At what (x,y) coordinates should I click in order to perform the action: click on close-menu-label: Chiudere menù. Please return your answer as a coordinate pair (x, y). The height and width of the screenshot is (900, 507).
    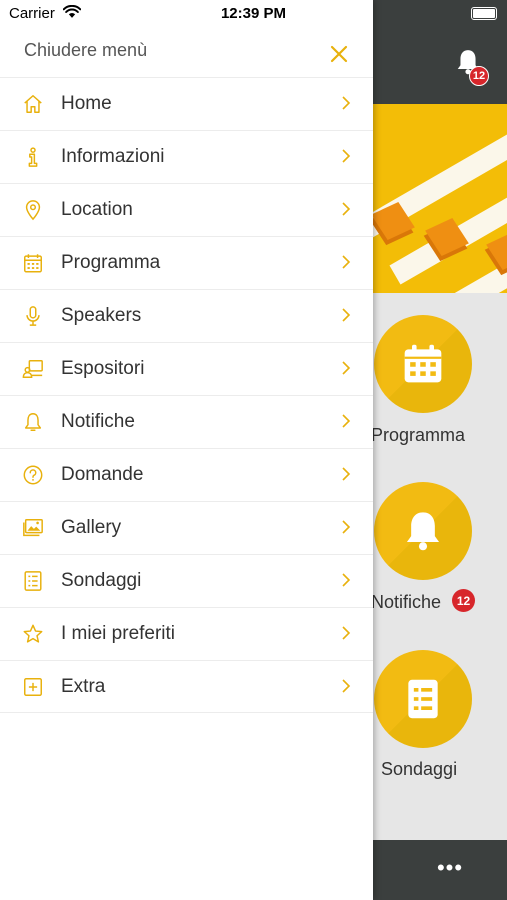
    Looking at the image, I should click on (85, 50).